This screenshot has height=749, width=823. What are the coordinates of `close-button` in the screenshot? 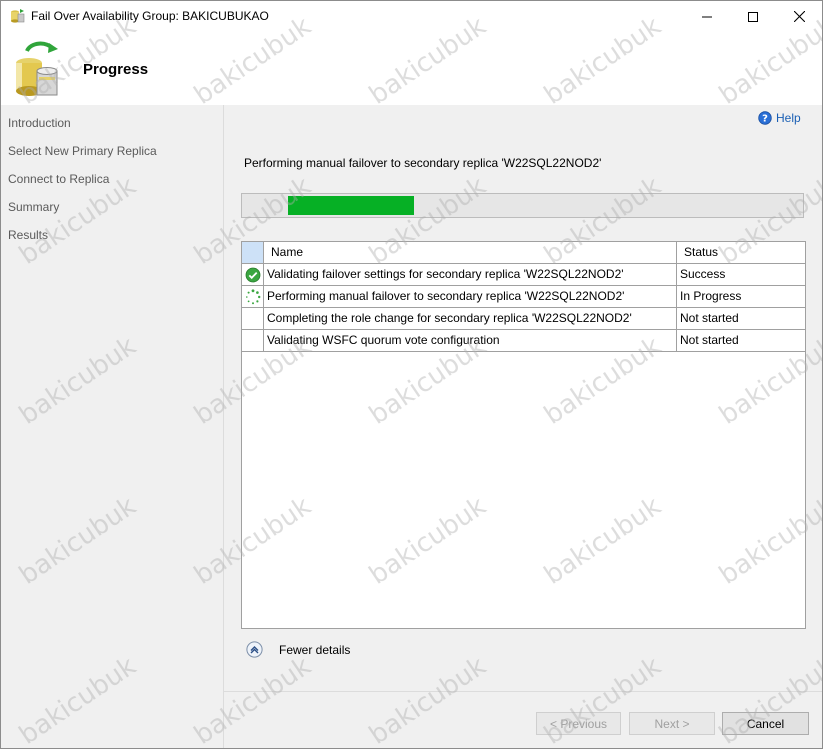 It's located at (799, 16).